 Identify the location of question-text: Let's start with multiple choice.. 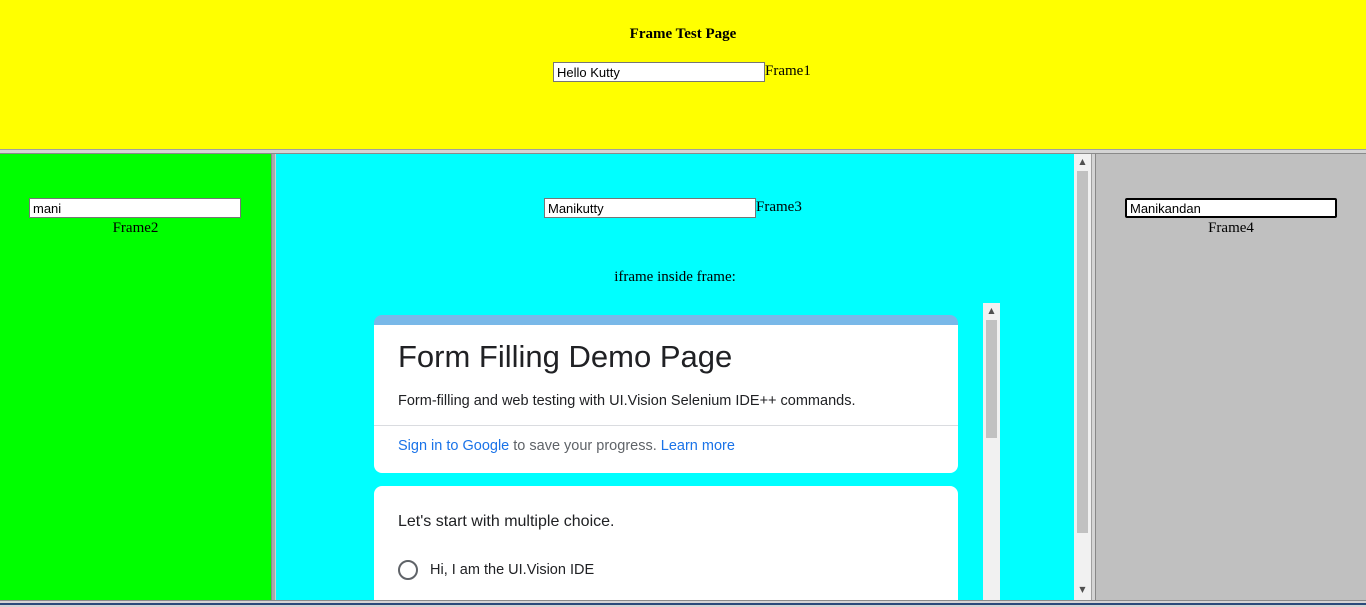
(506, 521).